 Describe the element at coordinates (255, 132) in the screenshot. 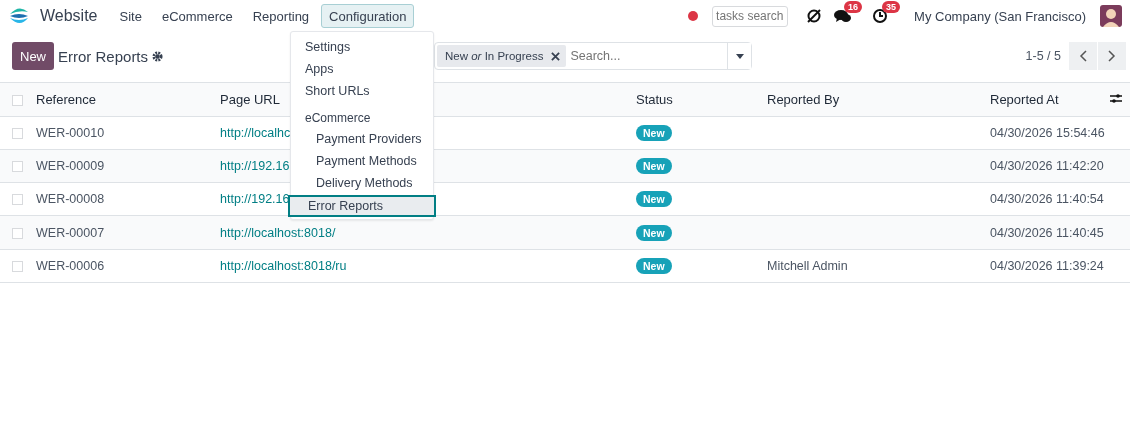

I see `url-link: http://localhc` at that location.